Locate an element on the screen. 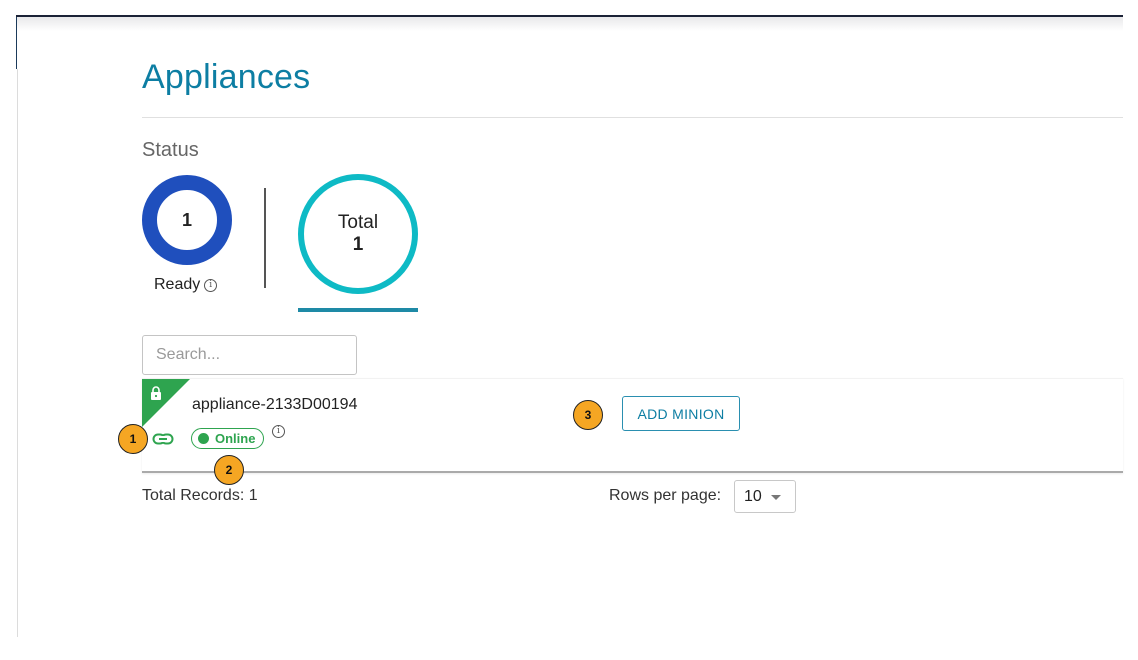 Image resolution: width=1138 pixels, height=660 pixels. ready-label: Ready is located at coordinates (177, 284).